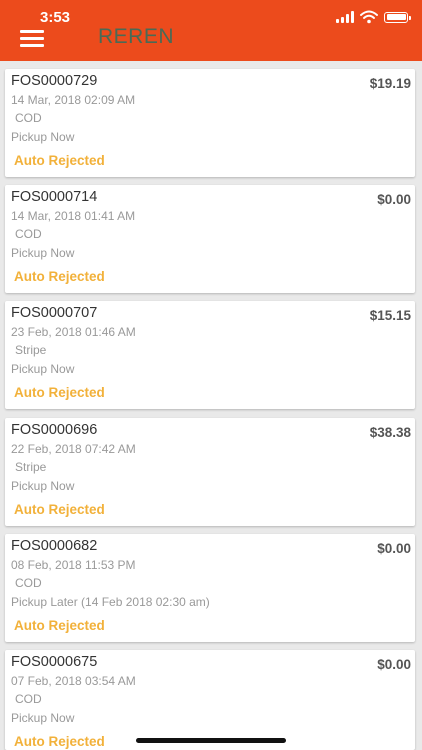 This screenshot has height=750, width=422. Describe the element at coordinates (73, 565) in the screenshot. I see `order-date: 08 Feb, 2018 11:53 PM` at that location.